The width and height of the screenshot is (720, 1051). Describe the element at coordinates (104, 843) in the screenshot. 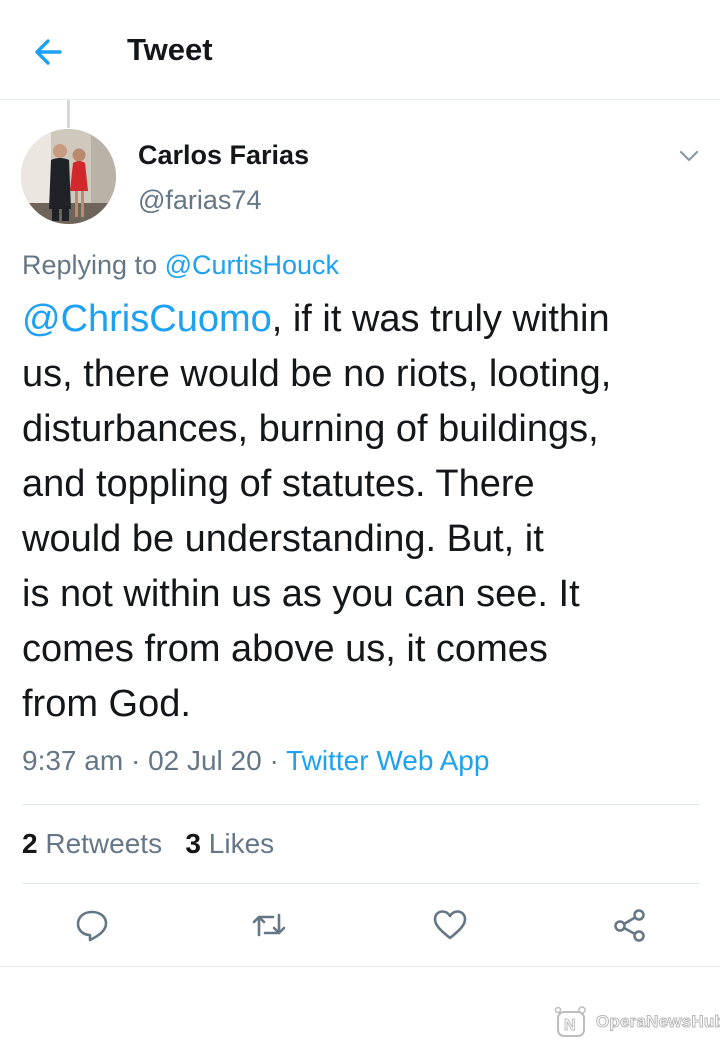

I see `retweets-label: Retweets` at that location.